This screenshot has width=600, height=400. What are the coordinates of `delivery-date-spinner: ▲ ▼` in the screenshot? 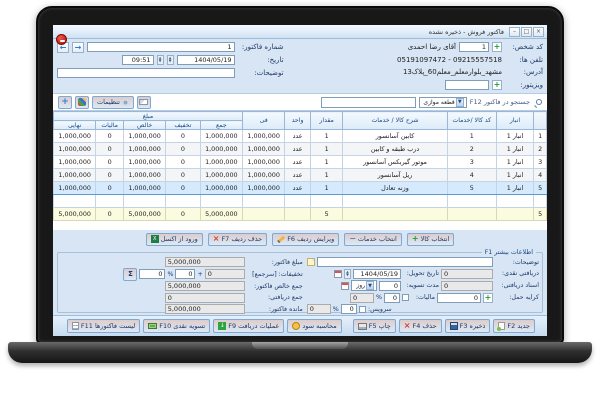 It's located at (347, 273).